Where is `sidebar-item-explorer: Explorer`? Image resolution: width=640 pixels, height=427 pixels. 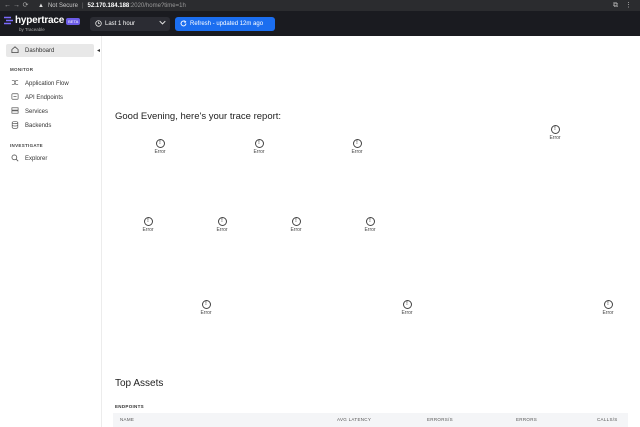 sidebar-item-explorer: Explorer is located at coordinates (50, 158).